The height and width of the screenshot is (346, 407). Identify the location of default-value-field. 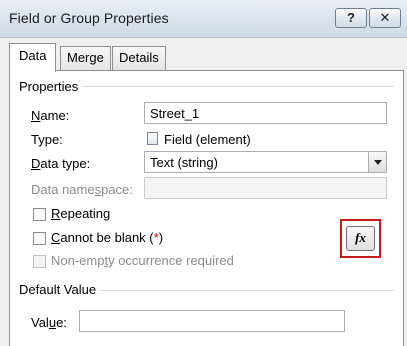
(212, 321).